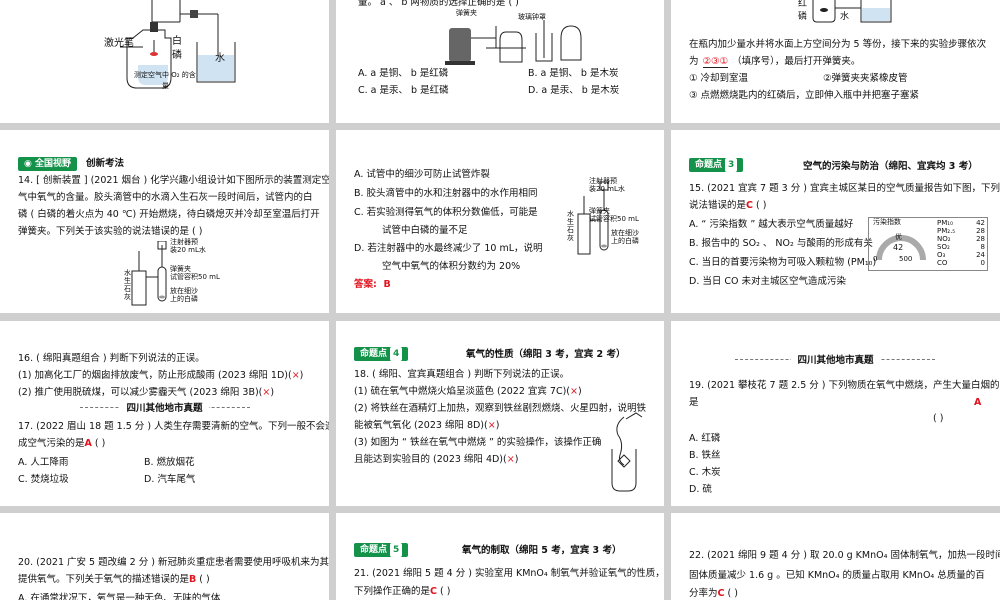 The height and width of the screenshot is (600, 1000). What do you see at coordinates (295, 375) in the screenshot?
I see `mark: ×` at bounding box center [295, 375].